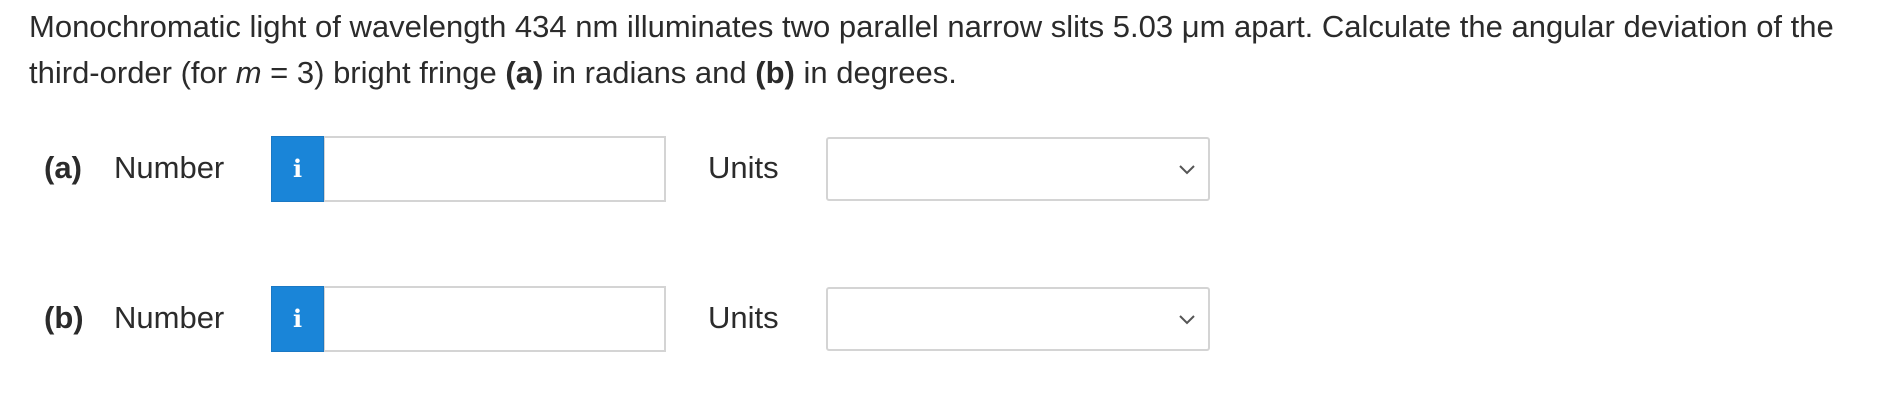 This screenshot has height=416, width=1896. What do you see at coordinates (495, 169) in the screenshot?
I see `number-input-a` at bounding box center [495, 169].